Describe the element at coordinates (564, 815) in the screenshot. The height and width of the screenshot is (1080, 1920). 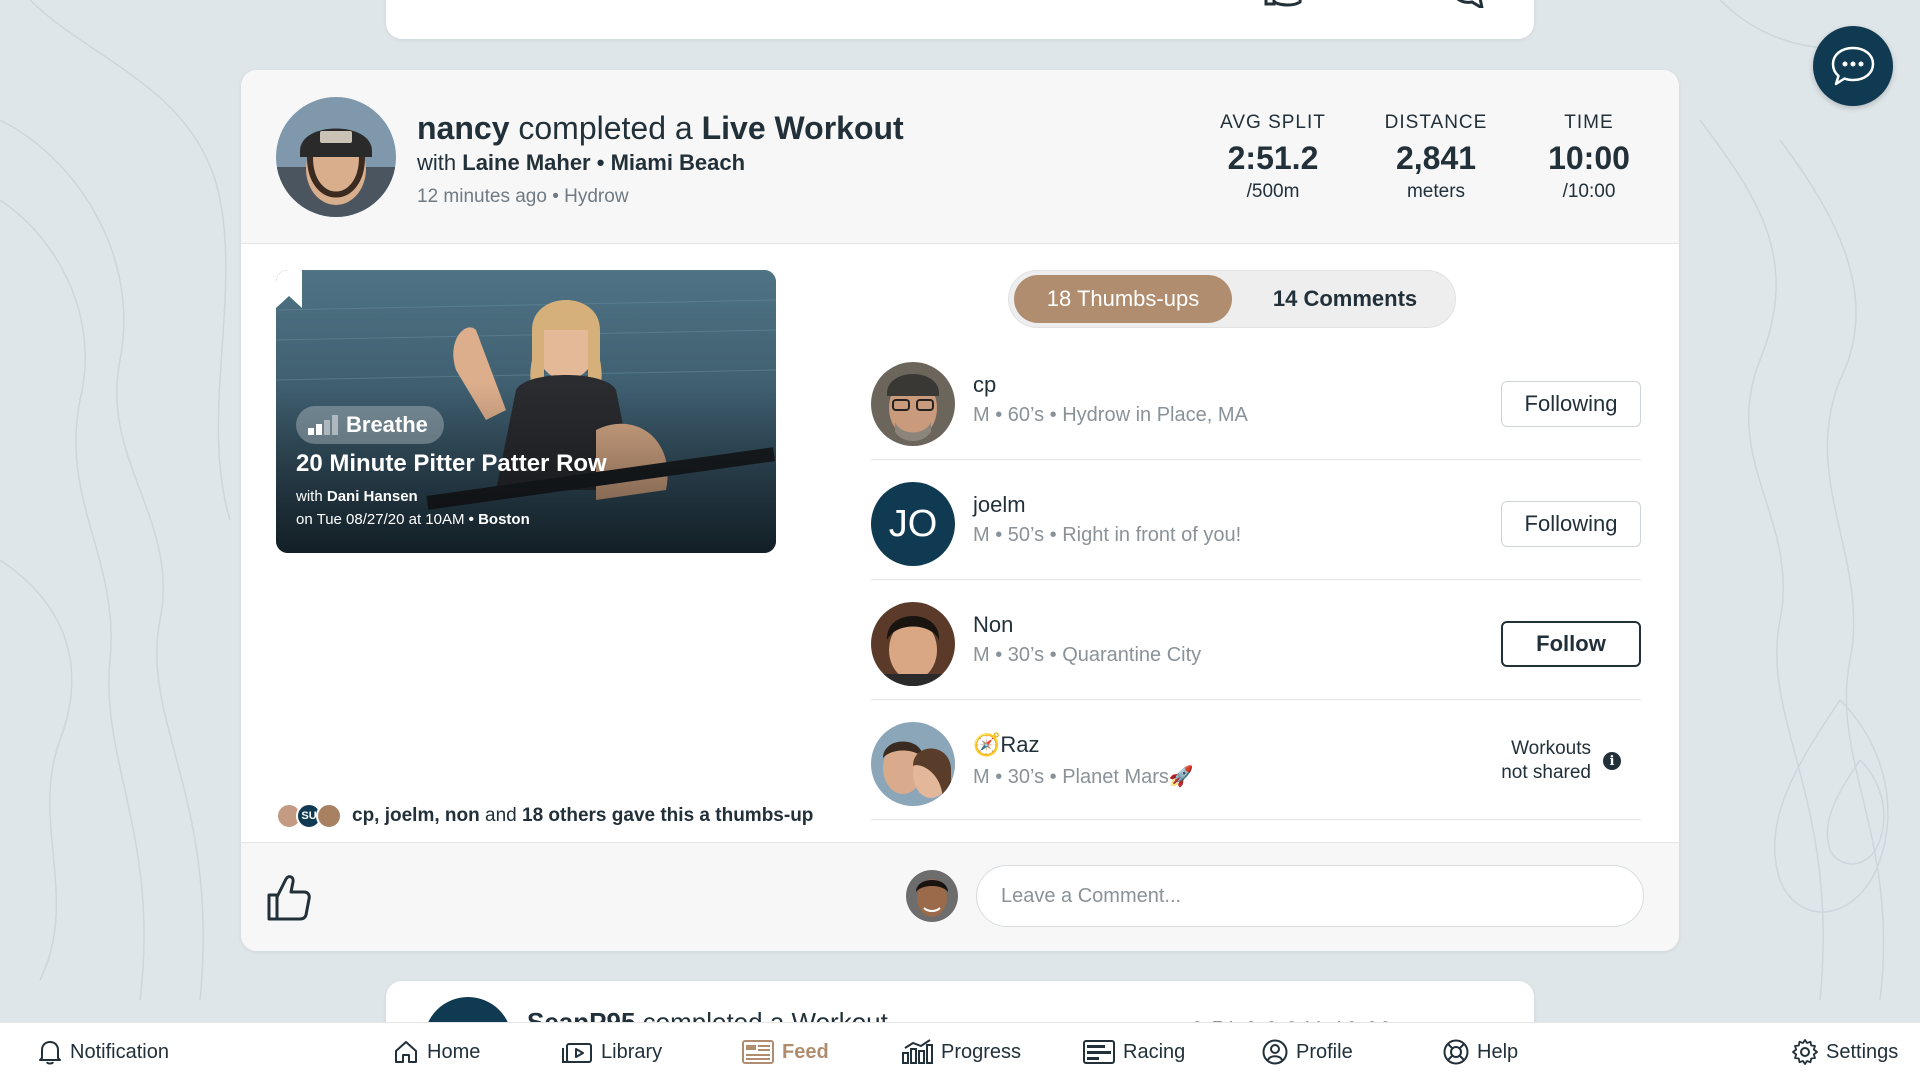
I see `others-count: 18 others` at that location.